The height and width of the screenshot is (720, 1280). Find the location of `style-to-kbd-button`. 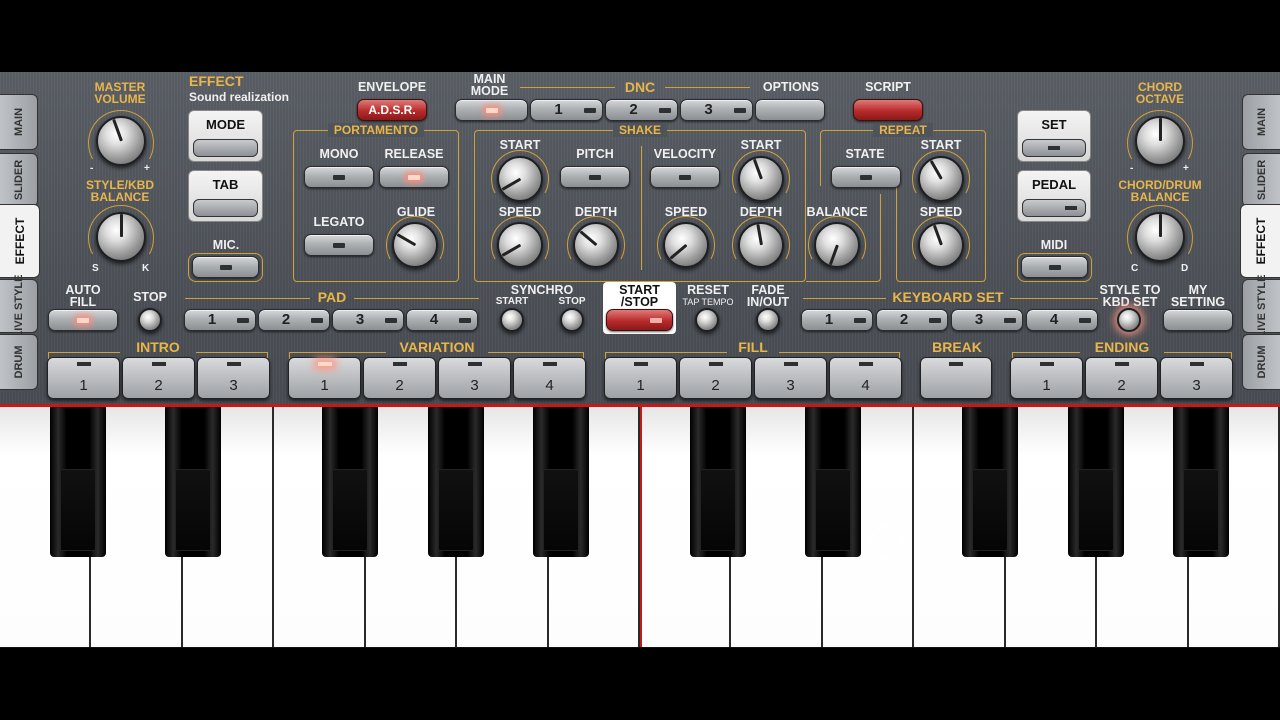

style-to-kbd-button is located at coordinates (1129, 320).